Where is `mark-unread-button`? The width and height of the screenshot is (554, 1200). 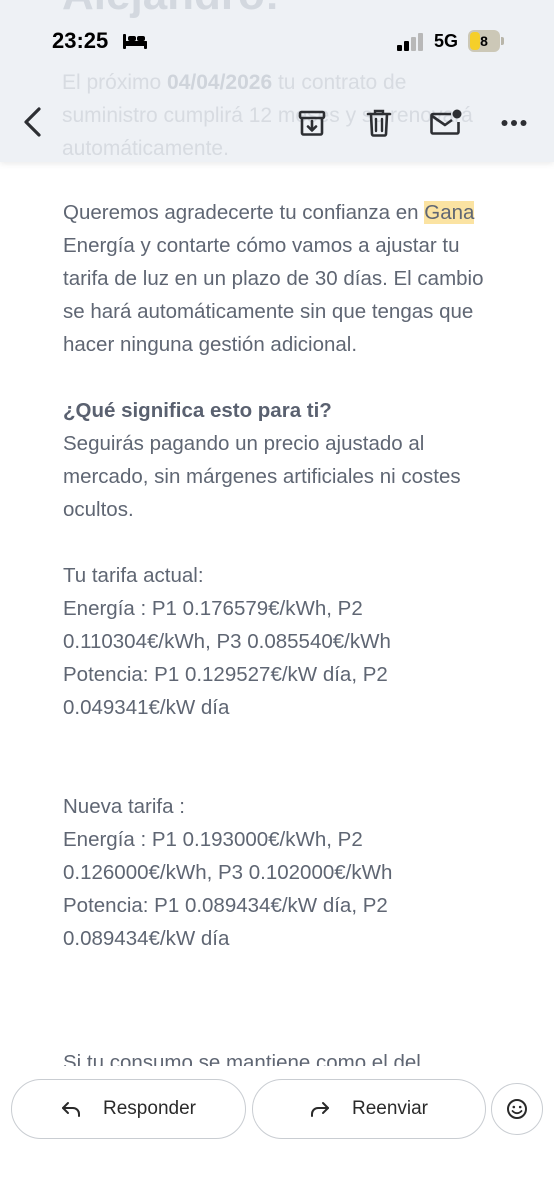
mark-unread-button is located at coordinates (446, 123).